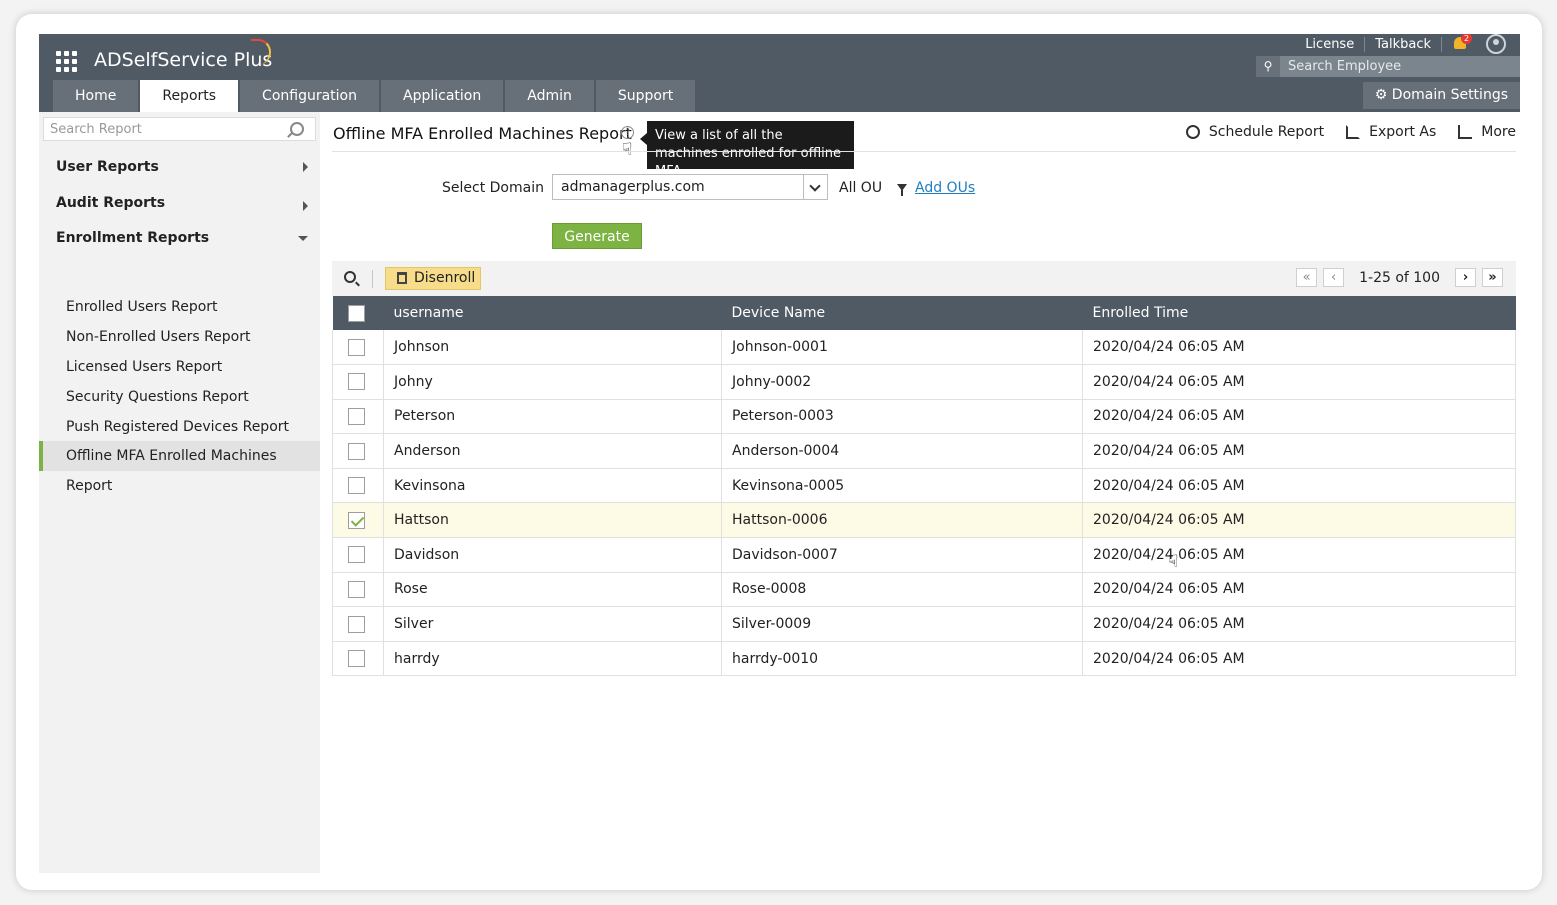  I want to click on search-report-box, so click(179, 129).